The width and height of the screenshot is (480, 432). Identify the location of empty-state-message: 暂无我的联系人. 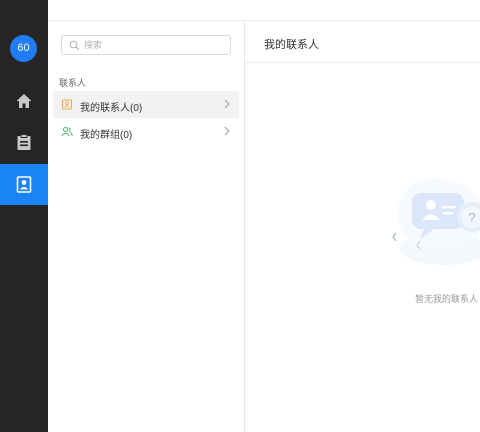
(447, 299).